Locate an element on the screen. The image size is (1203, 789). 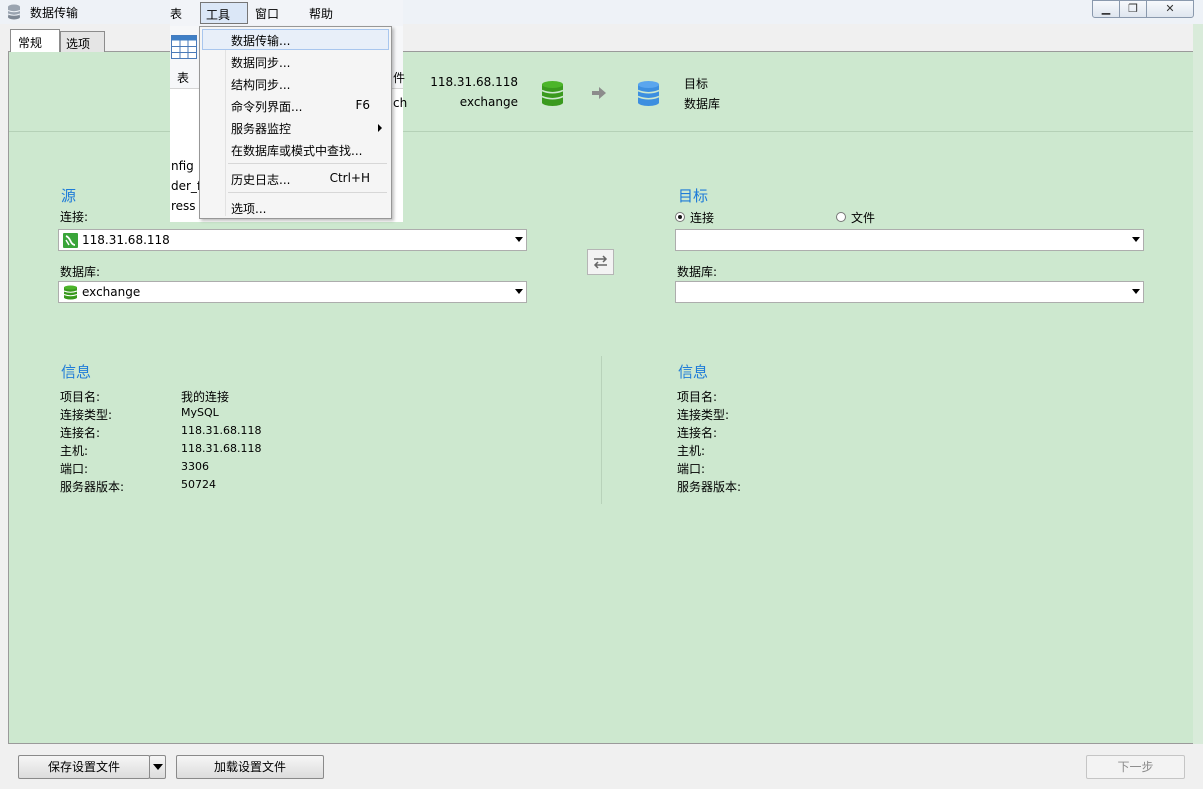
menu-item-history-log: 历史日志... Ctrl+H is located at coordinates (295, 178).